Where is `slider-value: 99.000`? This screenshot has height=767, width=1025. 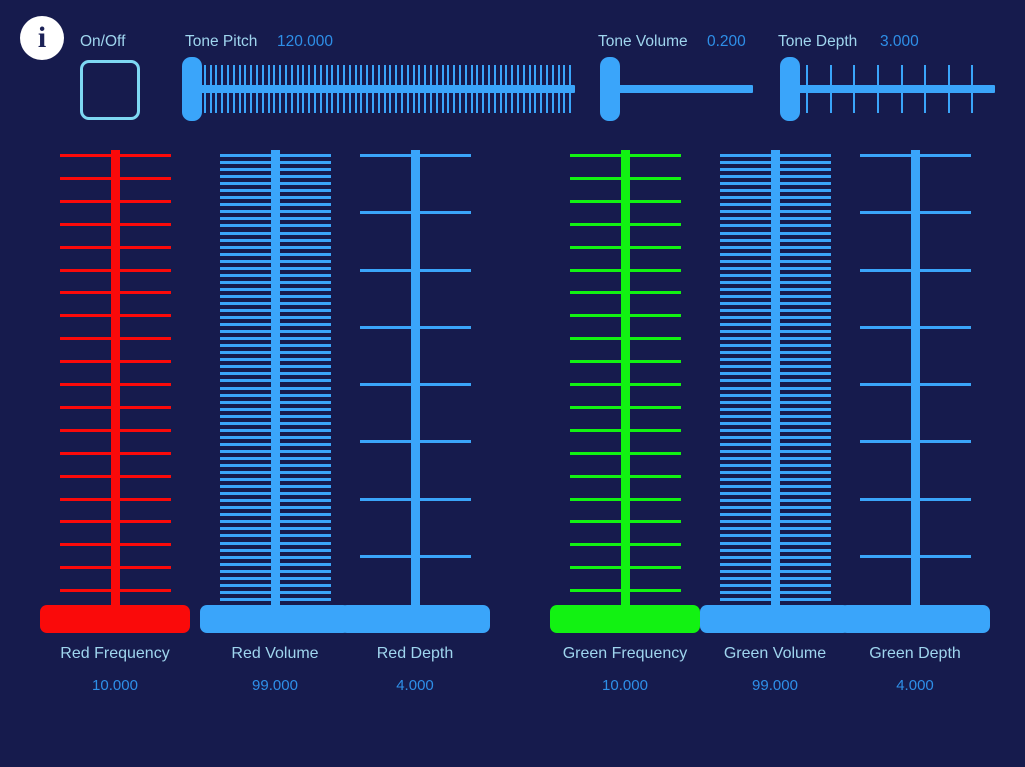 slider-value: 99.000 is located at coordinates (775, 685).